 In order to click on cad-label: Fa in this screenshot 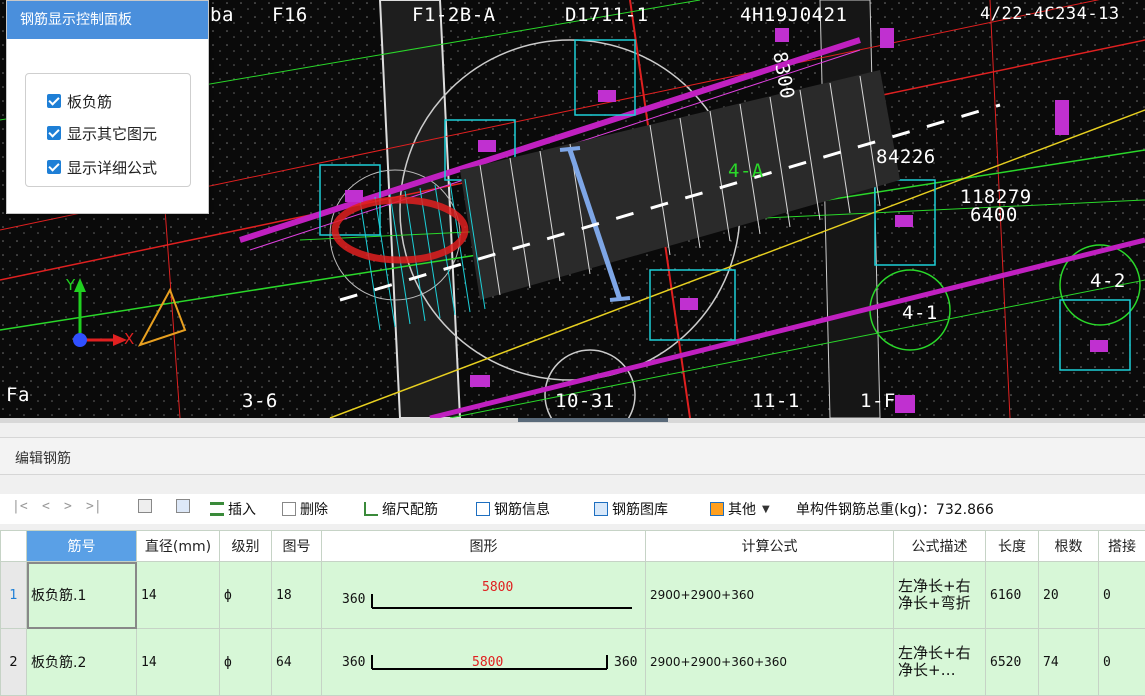, I will do `click(18, 395)`.